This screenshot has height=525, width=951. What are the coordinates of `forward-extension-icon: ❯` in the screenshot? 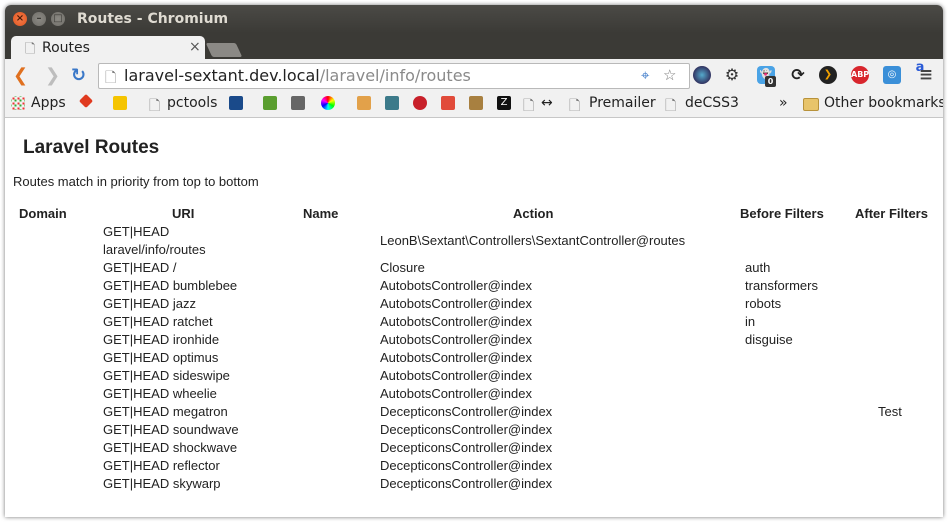 It's located at (828, 75).